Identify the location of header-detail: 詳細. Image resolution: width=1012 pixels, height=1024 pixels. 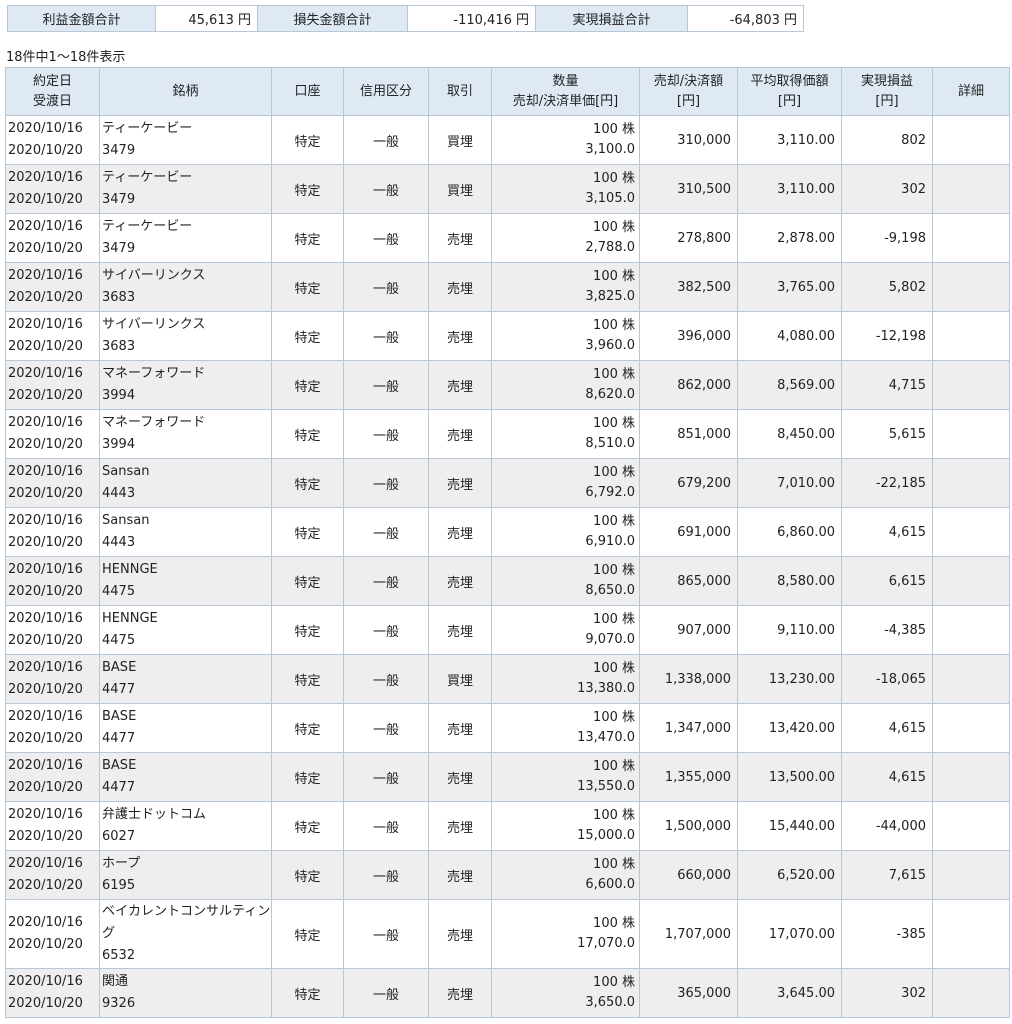
(971, 91).